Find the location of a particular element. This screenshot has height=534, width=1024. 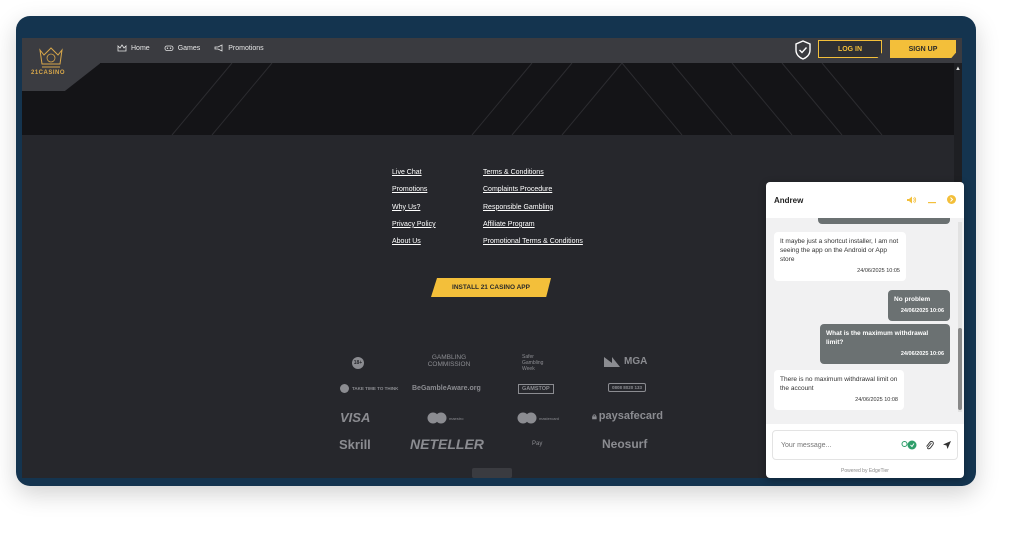

footer-link-live-chat: Live Chat is located at coordinates (414, 177).